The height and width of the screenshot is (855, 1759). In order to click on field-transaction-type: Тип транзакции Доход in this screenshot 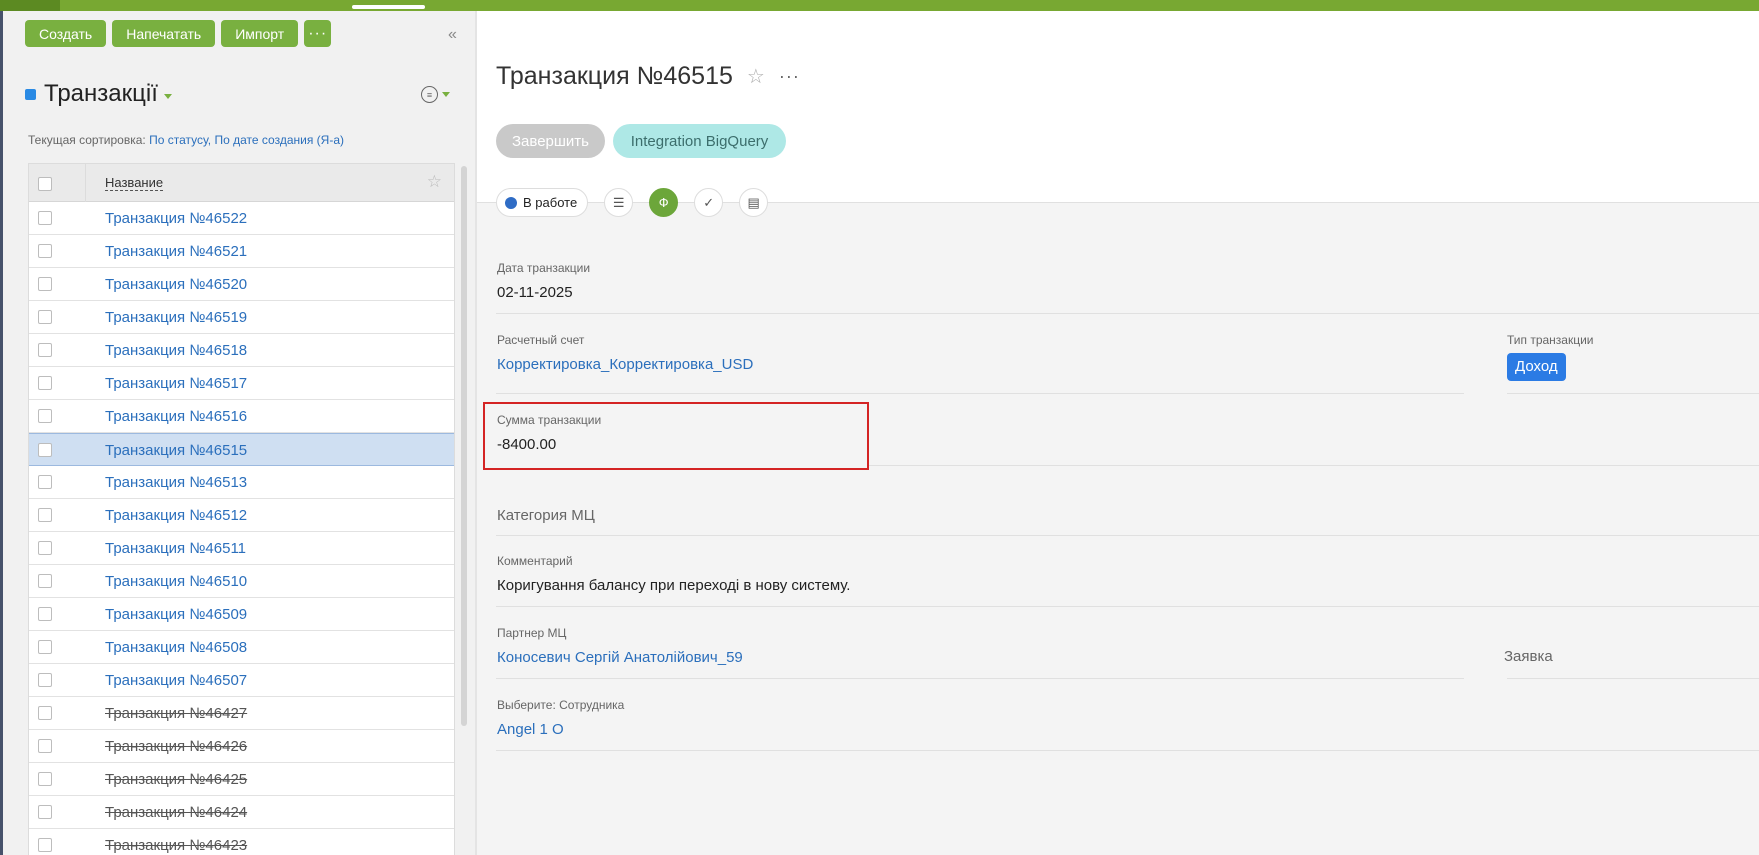, I will do `click(1550, 357)`.